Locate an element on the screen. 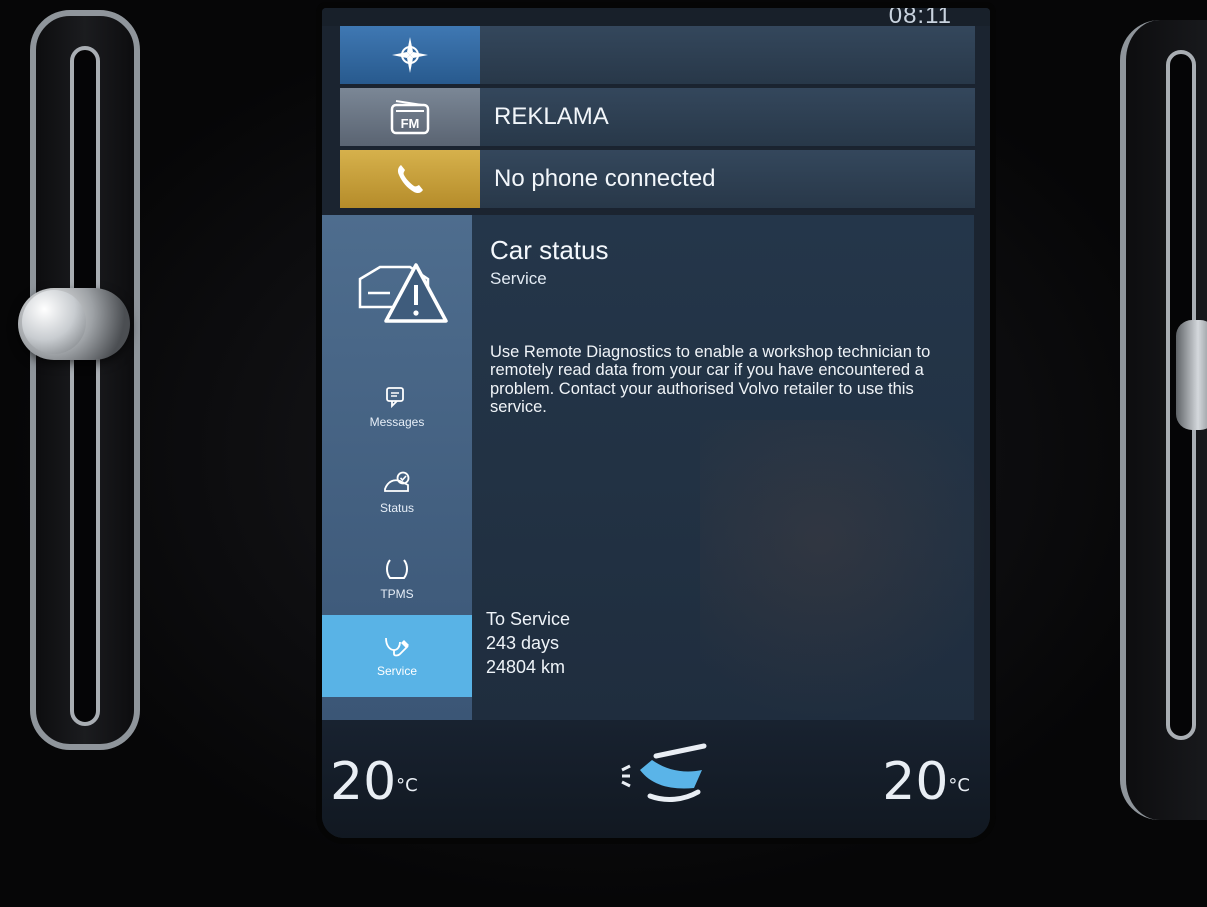  phone-status-label: No phone connected is located at coordinates (605, 178).